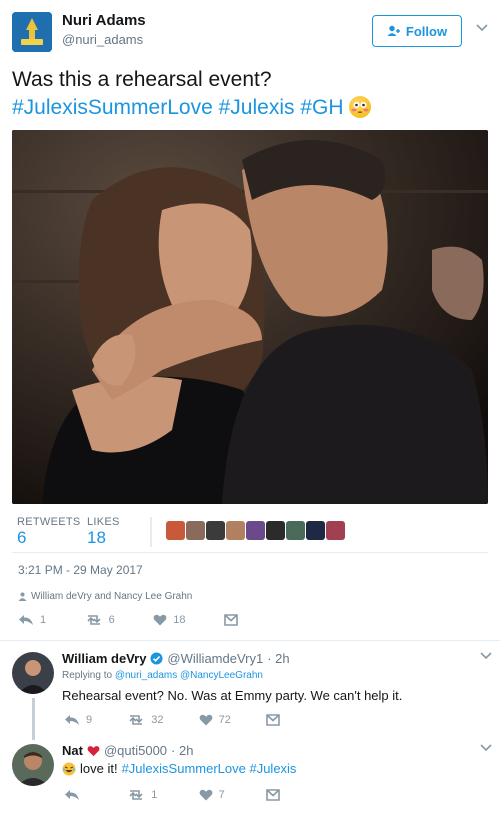 This screenshot has height=814, width=500. I want to click on flushed-face-emoji-icon, so click(360, 107).